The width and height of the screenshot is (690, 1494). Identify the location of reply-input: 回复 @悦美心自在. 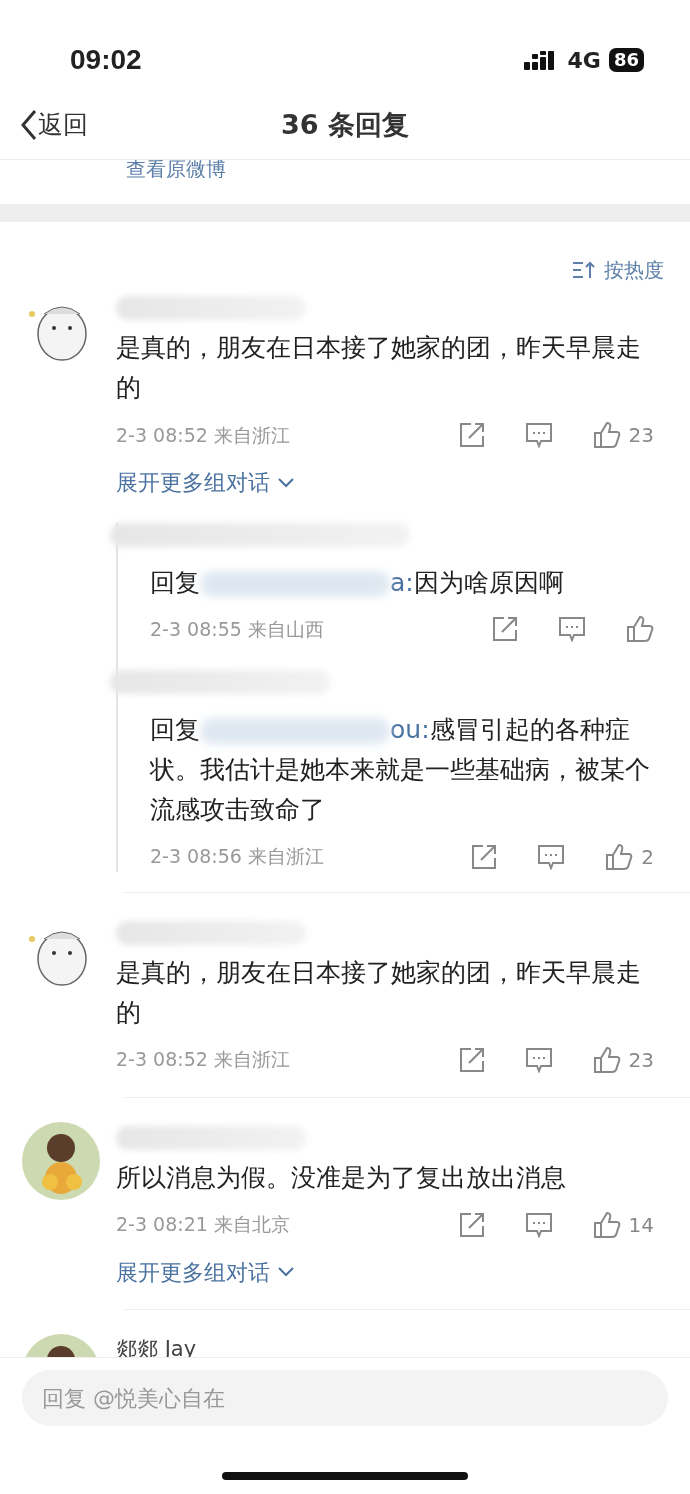
(345, 1398).